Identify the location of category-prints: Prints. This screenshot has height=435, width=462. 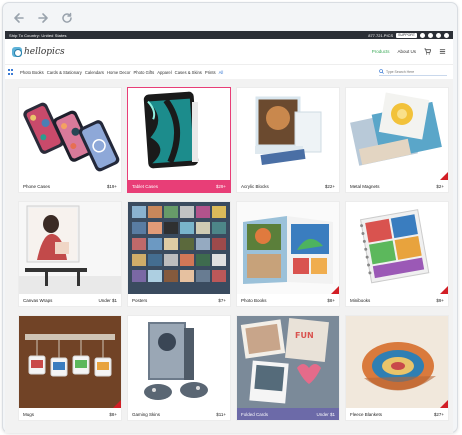
(210, 72).